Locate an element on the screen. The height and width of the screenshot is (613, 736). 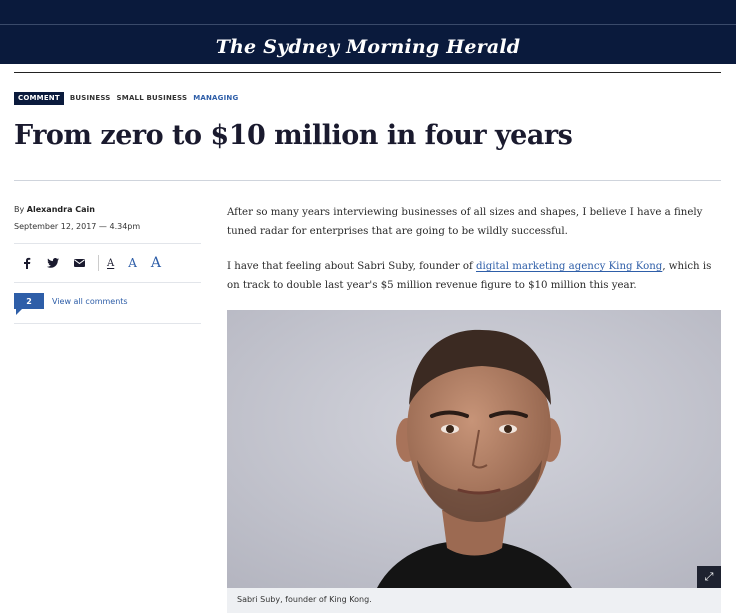
section-tags: COMMENT BUSINESS SMALL BUSINESS MANAGING is located at coordinates (126, 98).